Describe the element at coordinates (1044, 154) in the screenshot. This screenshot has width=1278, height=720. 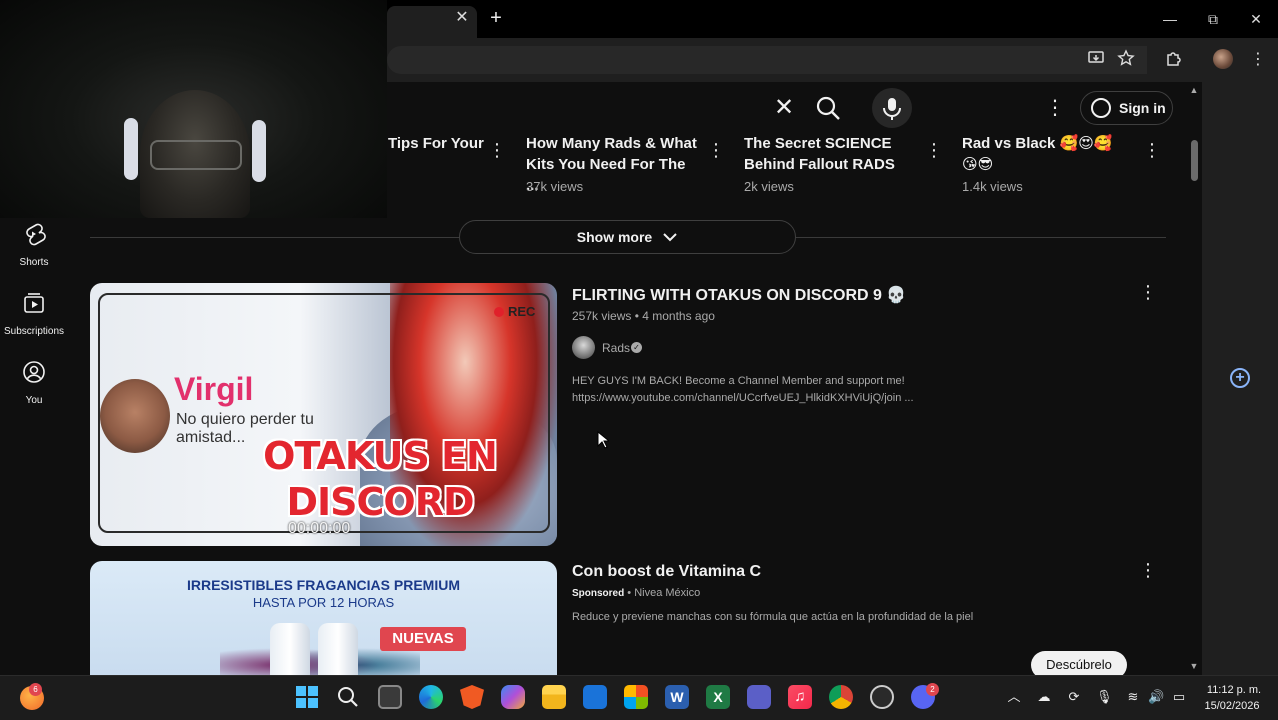
I see `short-title: Rad vs Black 🥰😍🥰 😘😎` at that location.